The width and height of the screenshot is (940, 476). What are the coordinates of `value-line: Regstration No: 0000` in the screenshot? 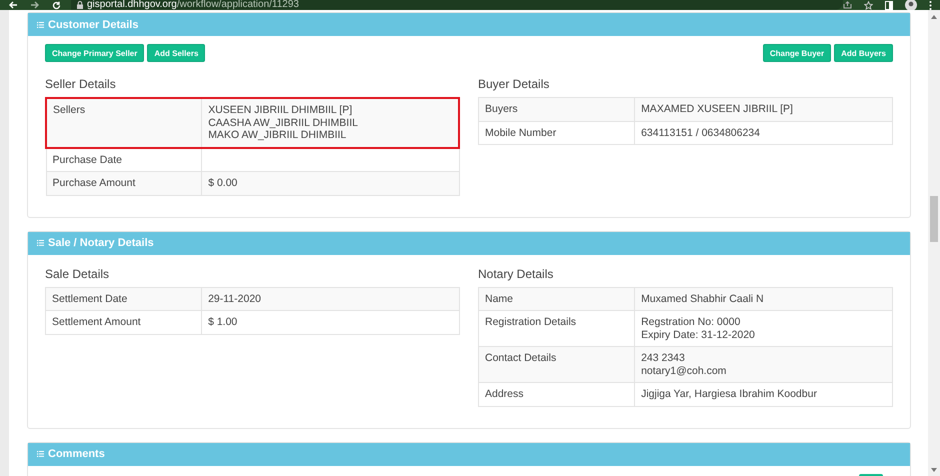 It's located at (691, 322).